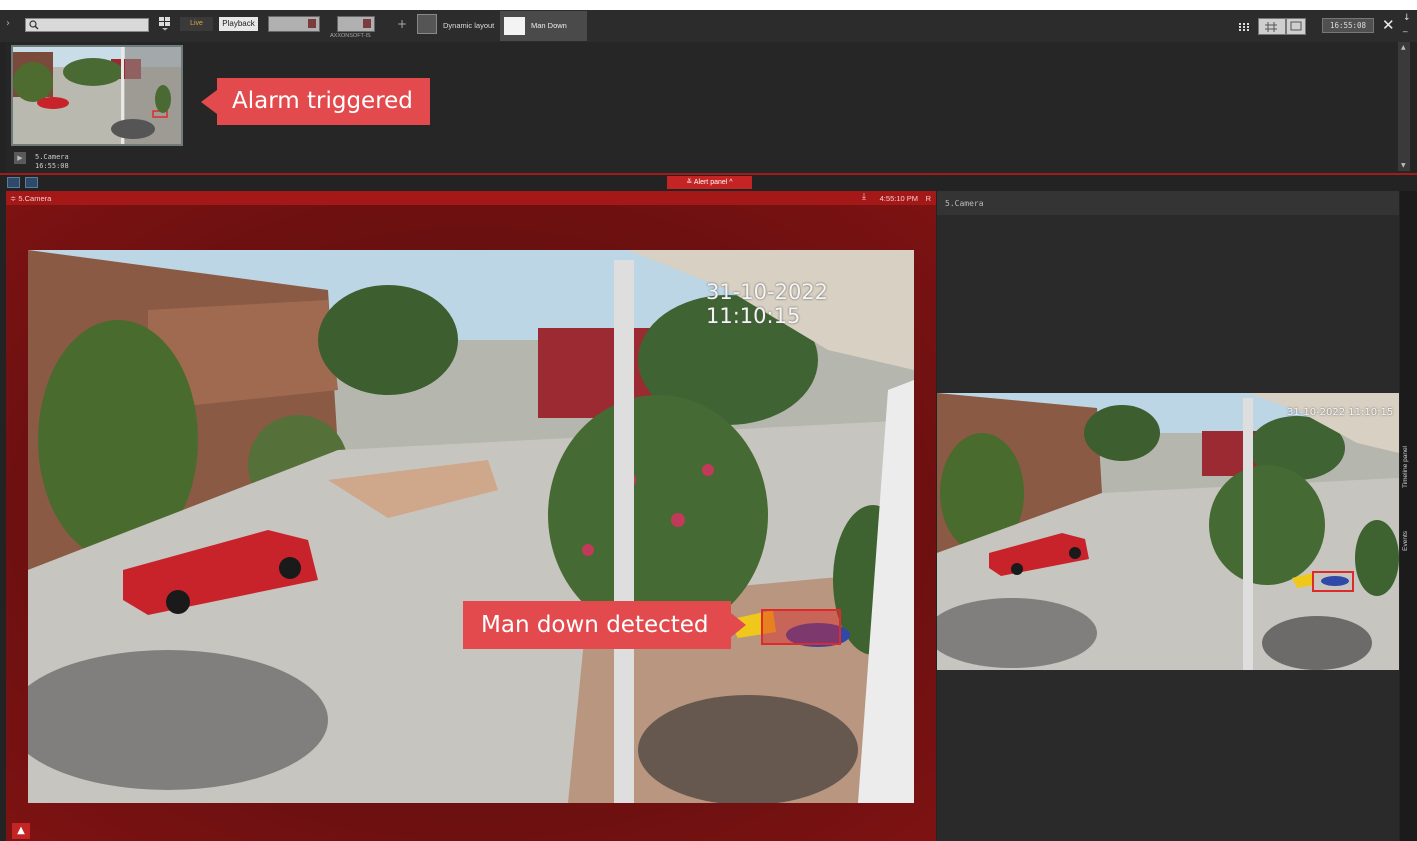  I want to click on alert-panel-label: Alert panel, so click(710, 182).